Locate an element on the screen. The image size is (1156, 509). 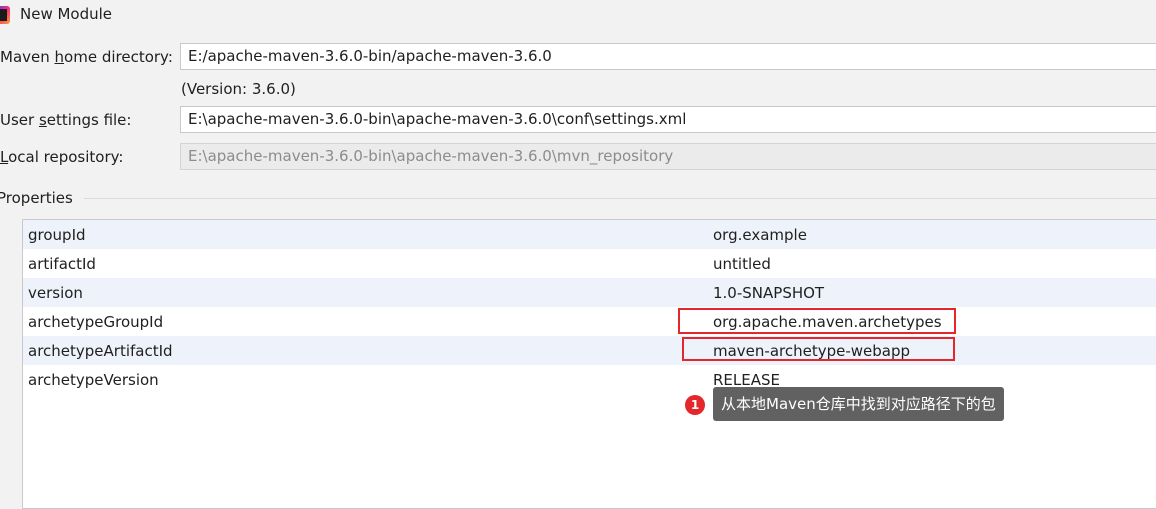
property-value: org.example is located at coordinates (760, 235).